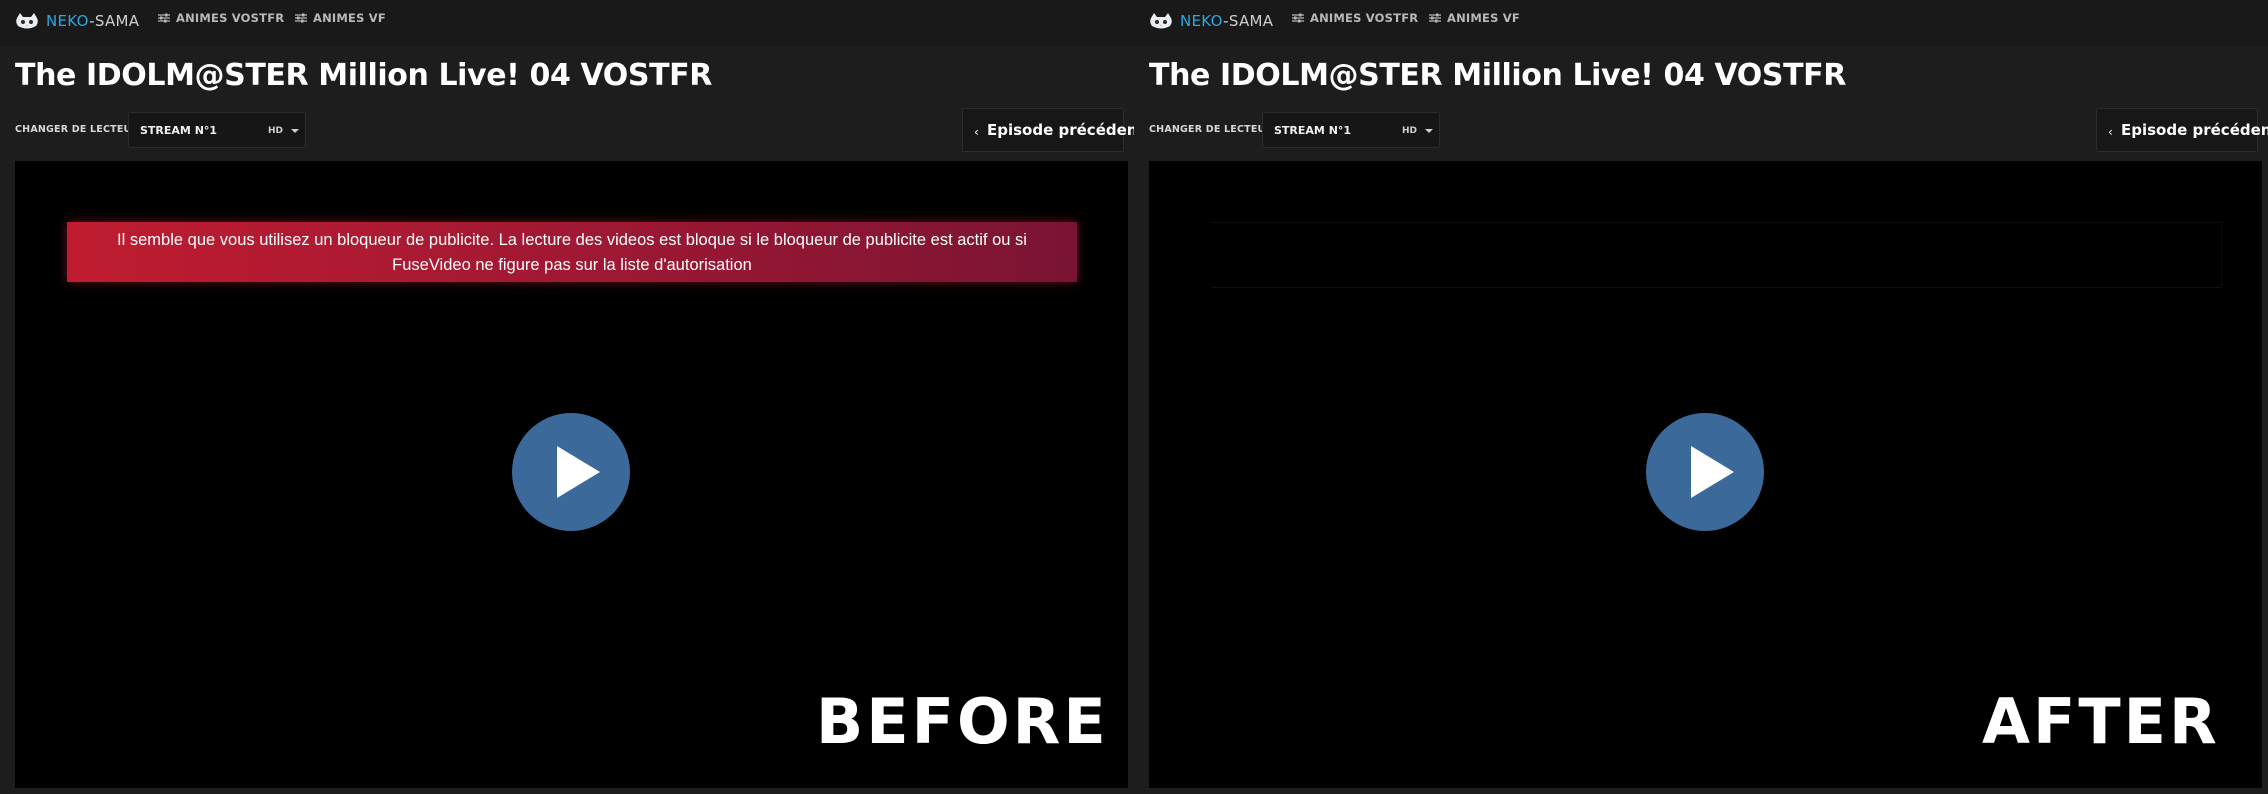 The width and height of the screenshot is (2268, 794). I want to click on hidden-banner-outline, so click(1716, 255).